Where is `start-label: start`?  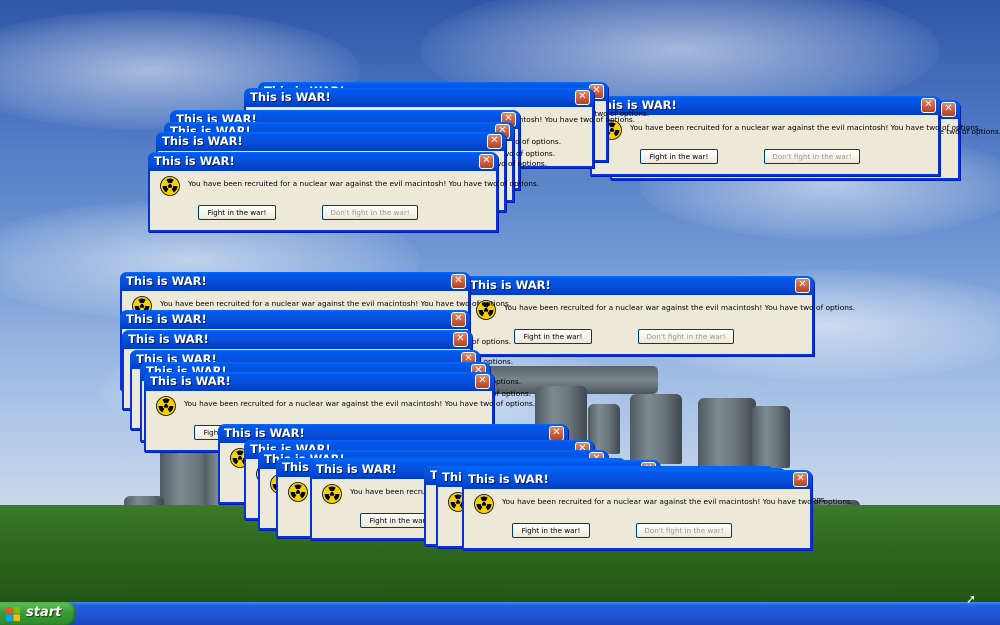 start-label: start is located at coordinates (44, 612).